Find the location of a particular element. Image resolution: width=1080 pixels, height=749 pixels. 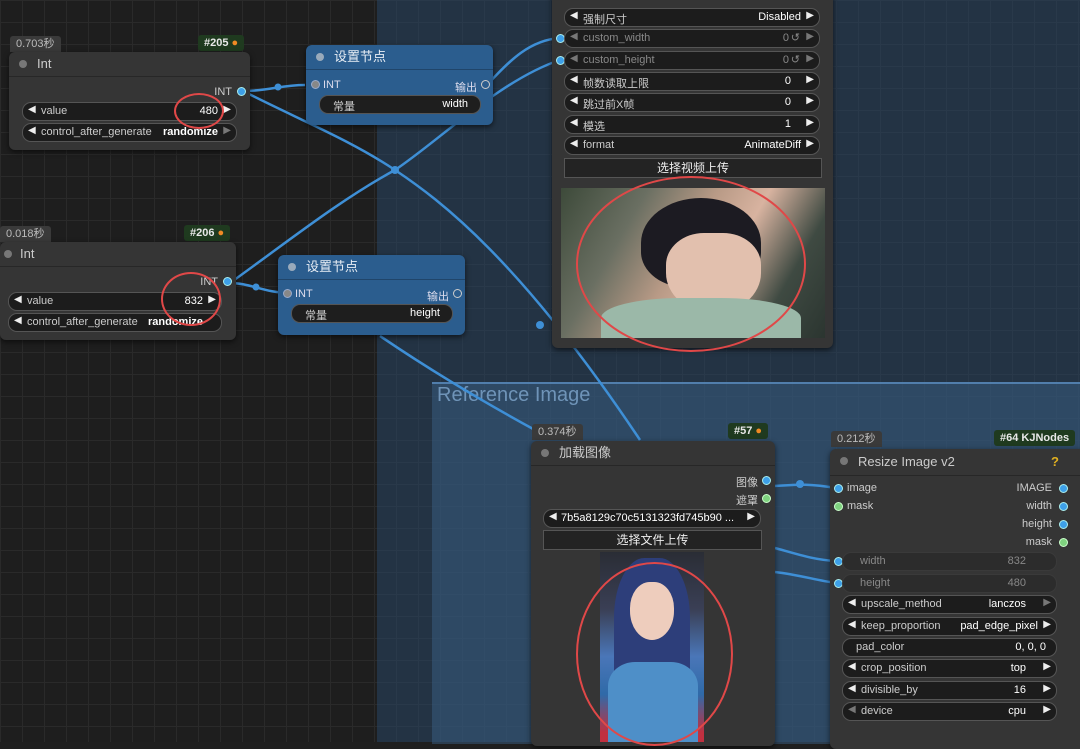

custom-width-widget: ◀ custom_width 0 ↺ ▶ is located at coordinates (692, 38).